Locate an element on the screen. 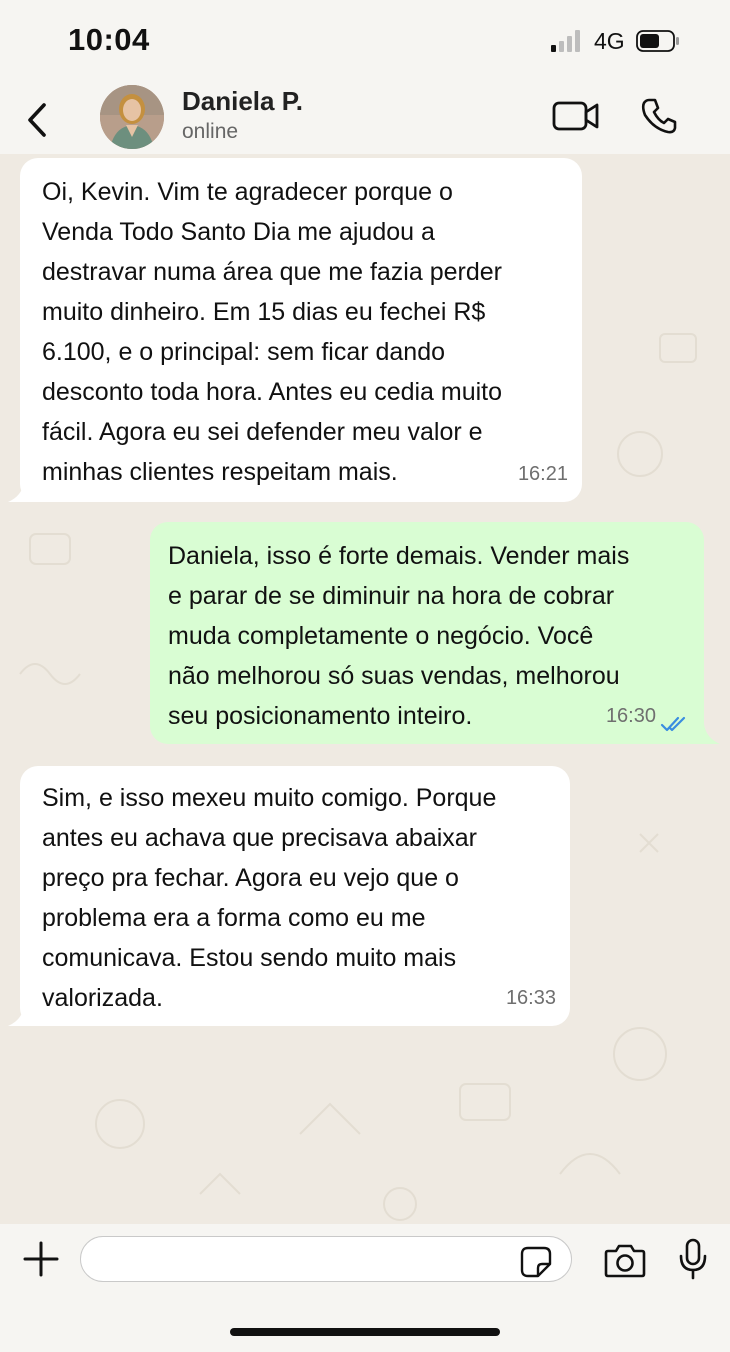 The height and width of the screenshot is (1352, 730). plus-icon is located at coordinates (41, 1259).